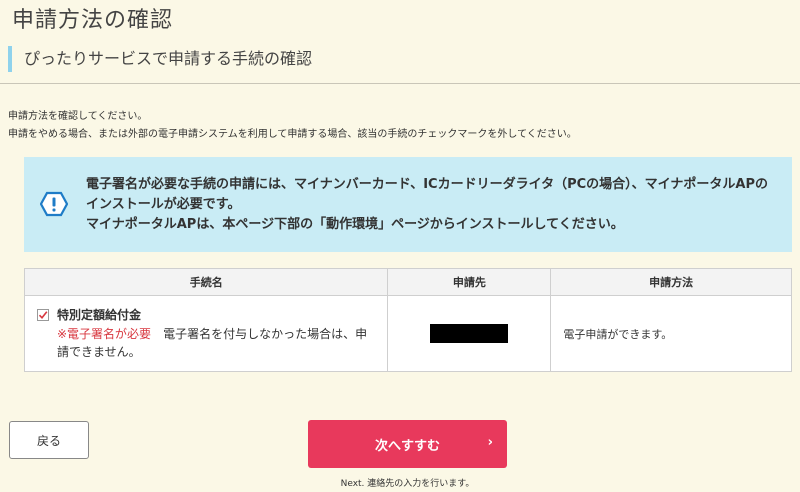 This screenshot has width=800, height=492. Describe the element at coordinates (671, 282) in the screenshot. I see `header-method: 申請方法` at that location.